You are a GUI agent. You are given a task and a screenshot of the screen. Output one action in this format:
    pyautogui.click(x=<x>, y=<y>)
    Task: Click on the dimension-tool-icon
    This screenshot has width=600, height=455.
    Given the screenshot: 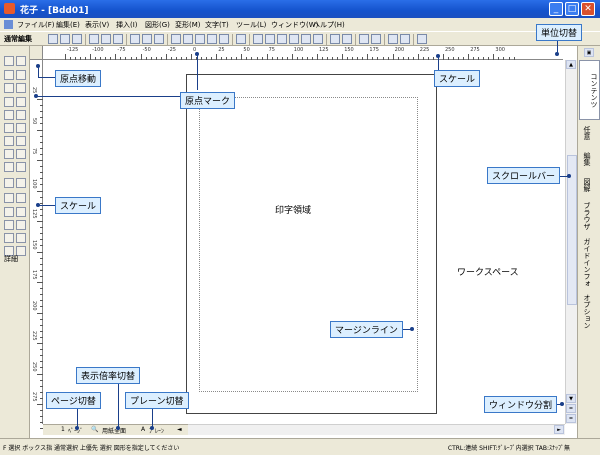 What is the action you would take?
    pyautogui.click(x=21, y=198)
    